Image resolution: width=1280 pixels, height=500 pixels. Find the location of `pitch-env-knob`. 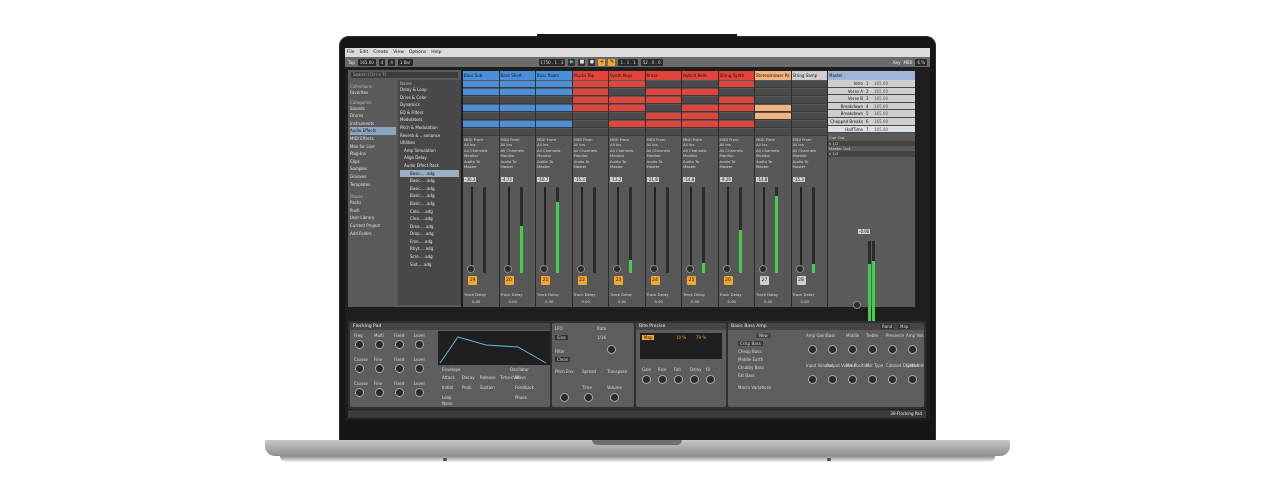

pitch-env-knob is located at coordinates (564, 397).